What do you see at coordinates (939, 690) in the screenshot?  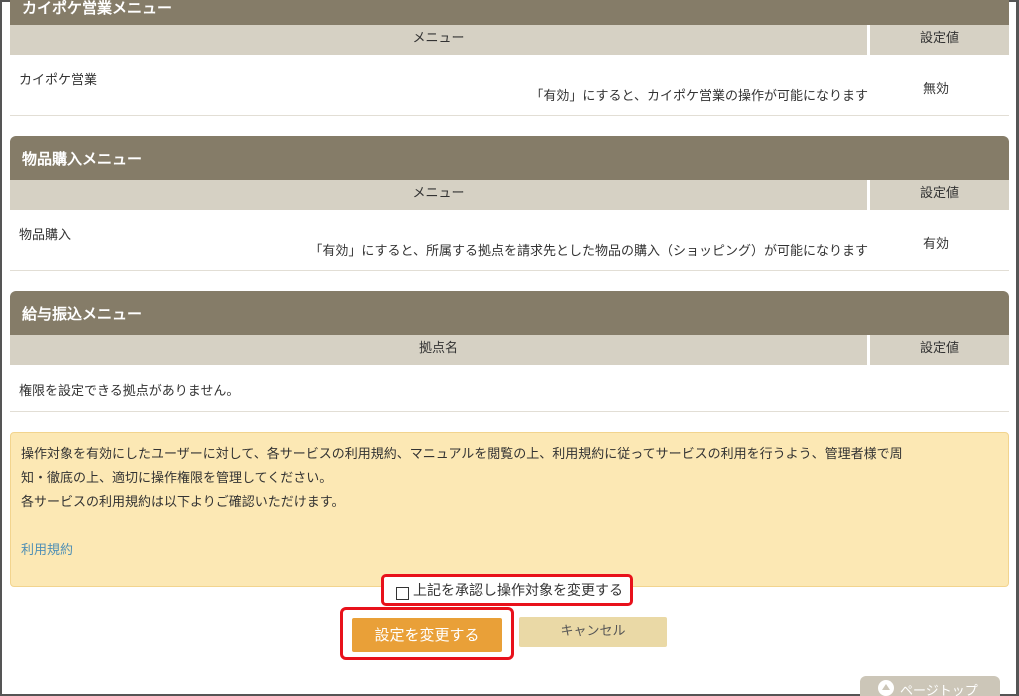 I see `page-top-label: ページトップ` at bounding box center [939, 690].